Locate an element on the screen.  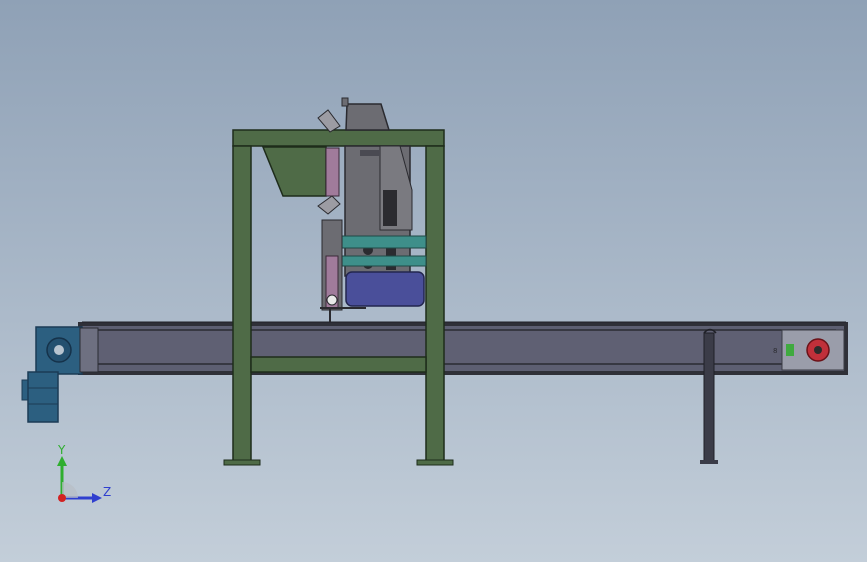
right-tail-pulley is located at coordinates (813, 350).